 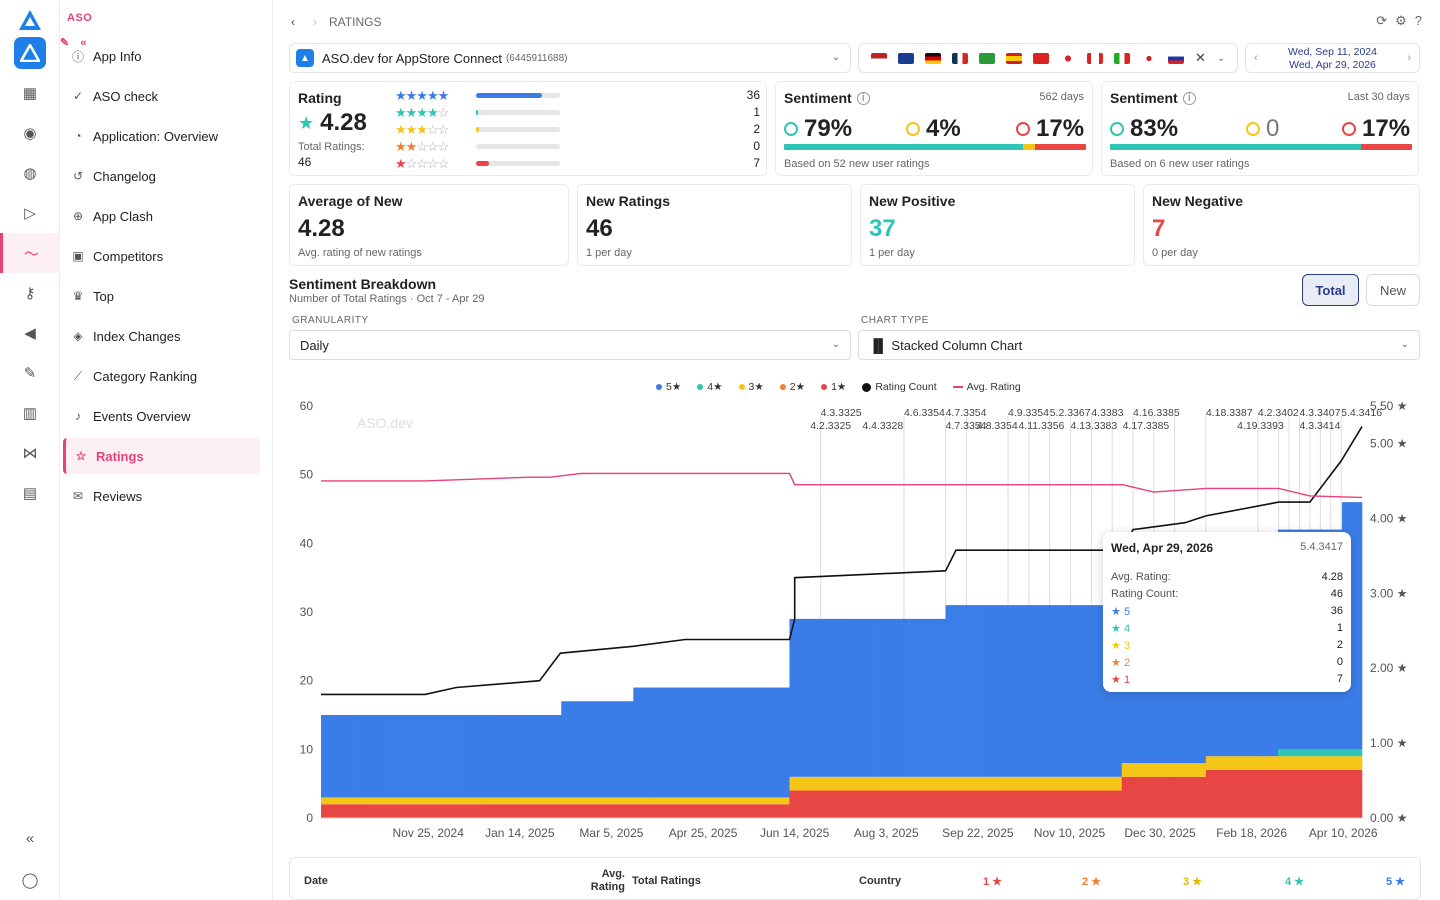 I want to click on tooltip-date: Wed, Apr 29, 2026, so click(x=1162, y=548).